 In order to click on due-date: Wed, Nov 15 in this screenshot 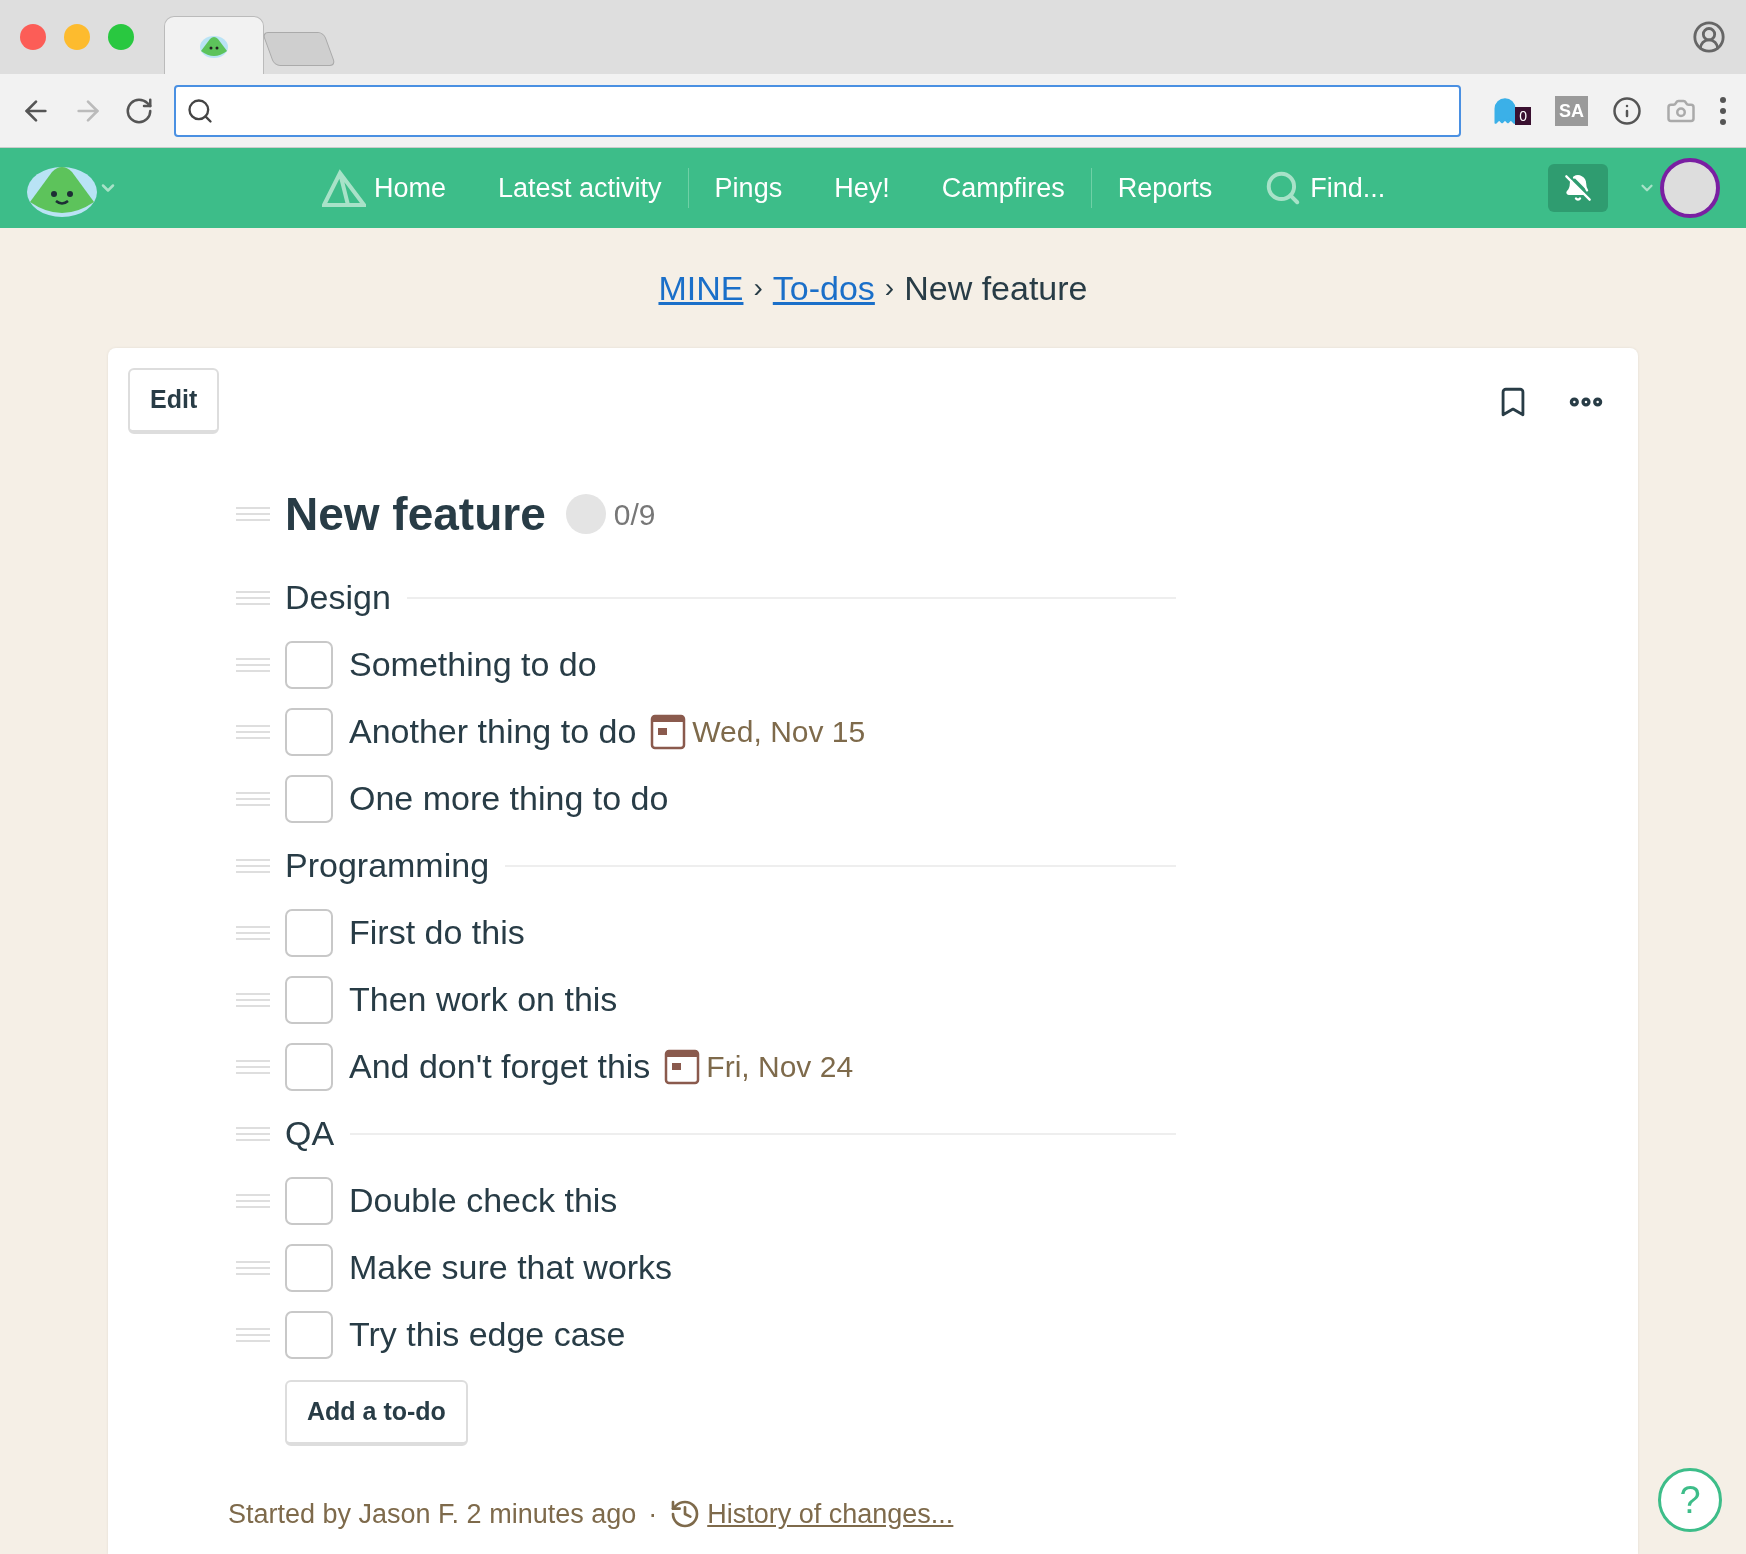, I will do `click(779, 731)`.